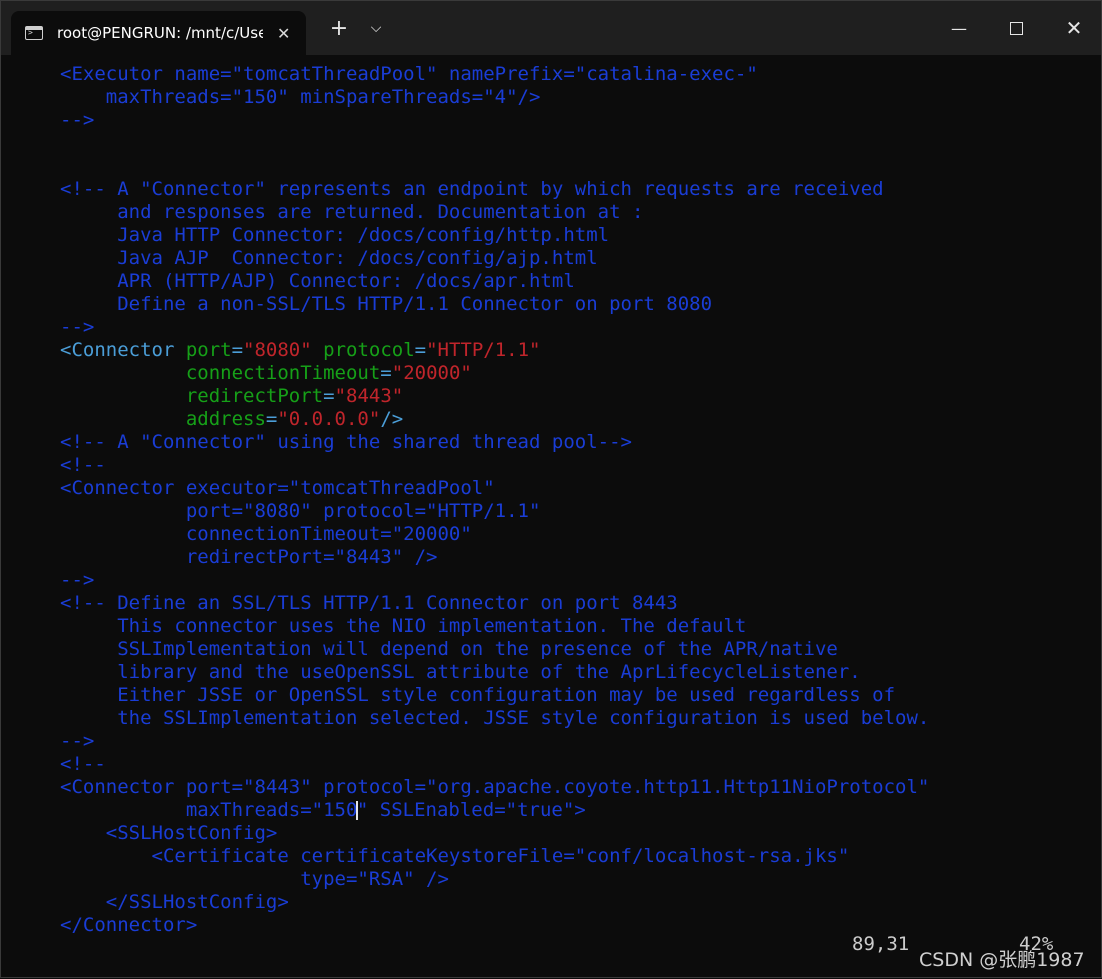 This screenshot has height=979, width=1102. I want to click on watermark: CSDN @张鹏1987, so click(1002, 960).